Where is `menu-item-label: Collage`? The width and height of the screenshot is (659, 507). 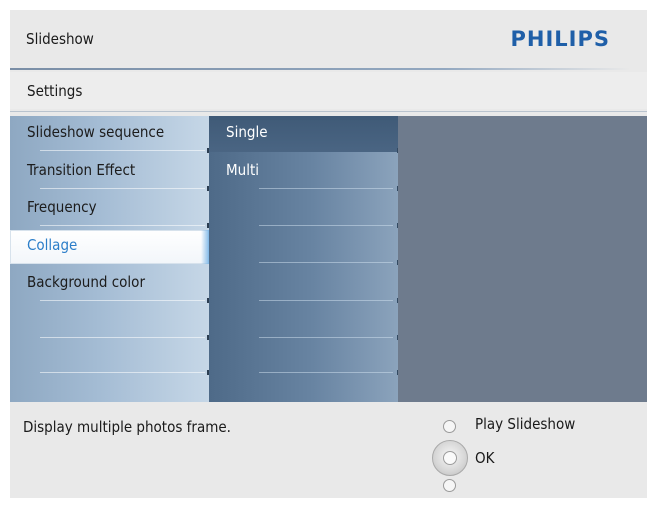 menu-item-label: Collage is located at coordinates (52, 245).